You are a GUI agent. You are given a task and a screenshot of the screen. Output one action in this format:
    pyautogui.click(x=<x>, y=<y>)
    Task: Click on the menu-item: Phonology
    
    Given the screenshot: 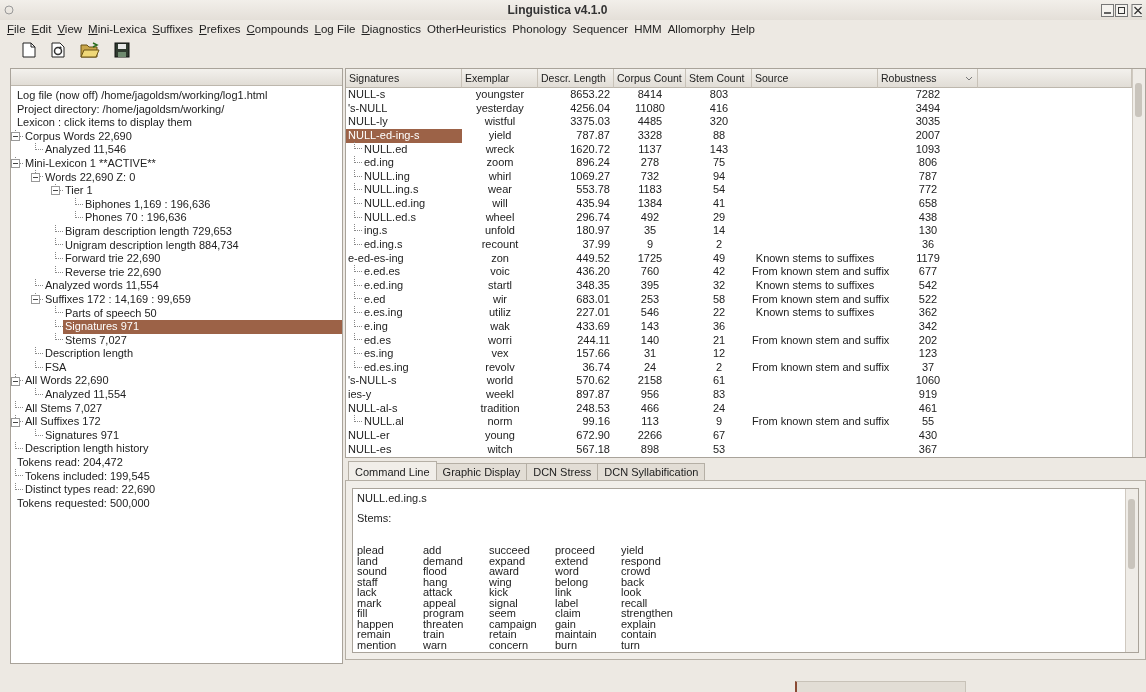 What is the action you would take?
    pyautogui.click(x=539, y=29)
    